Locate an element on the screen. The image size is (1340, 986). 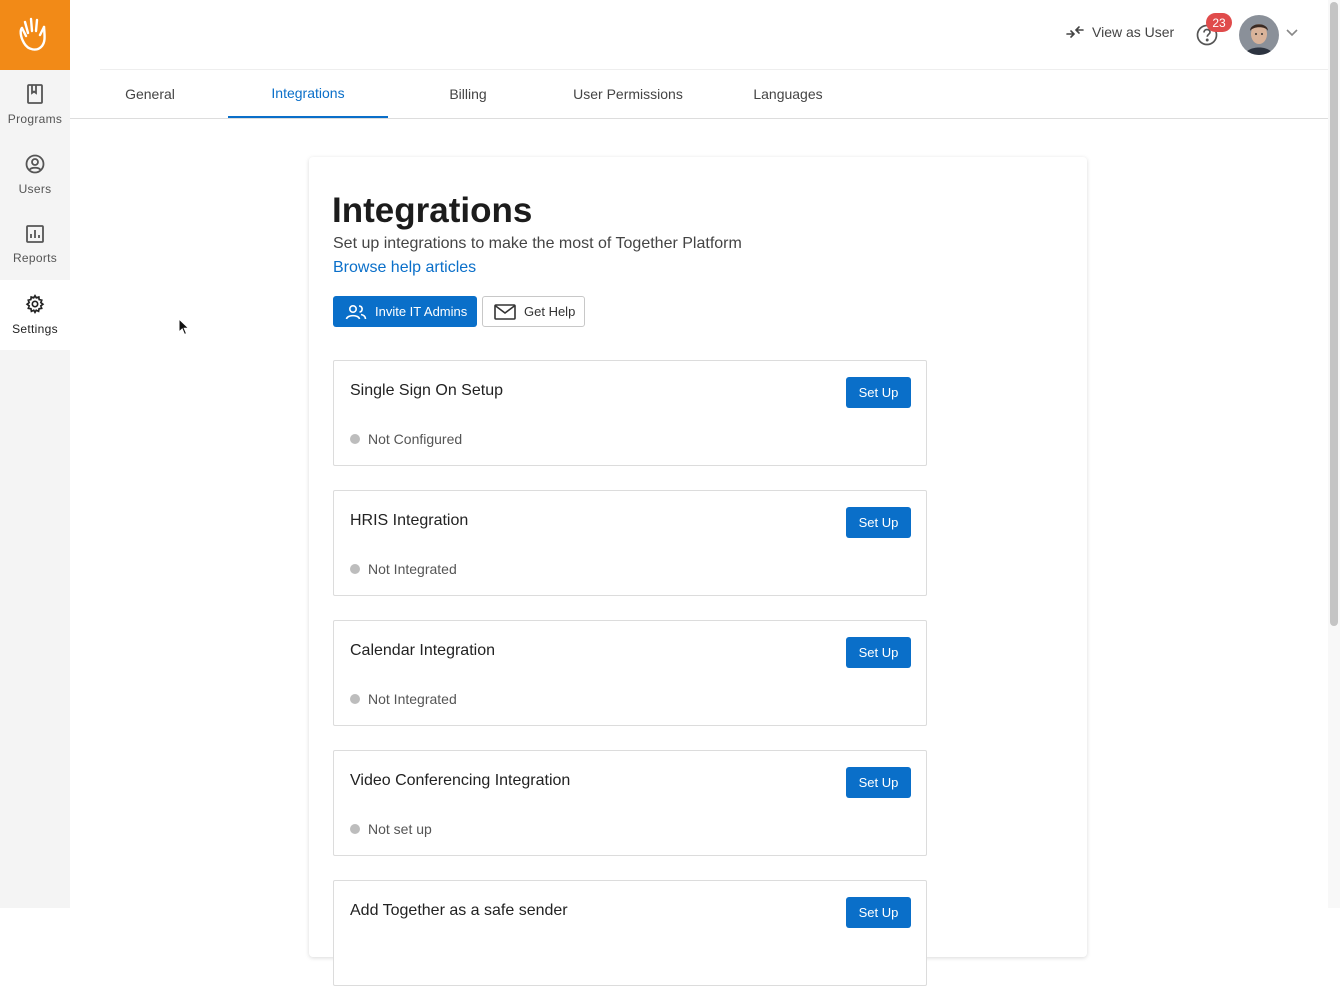
rail-item-programs: Programs is located at coordinates (35, 105).